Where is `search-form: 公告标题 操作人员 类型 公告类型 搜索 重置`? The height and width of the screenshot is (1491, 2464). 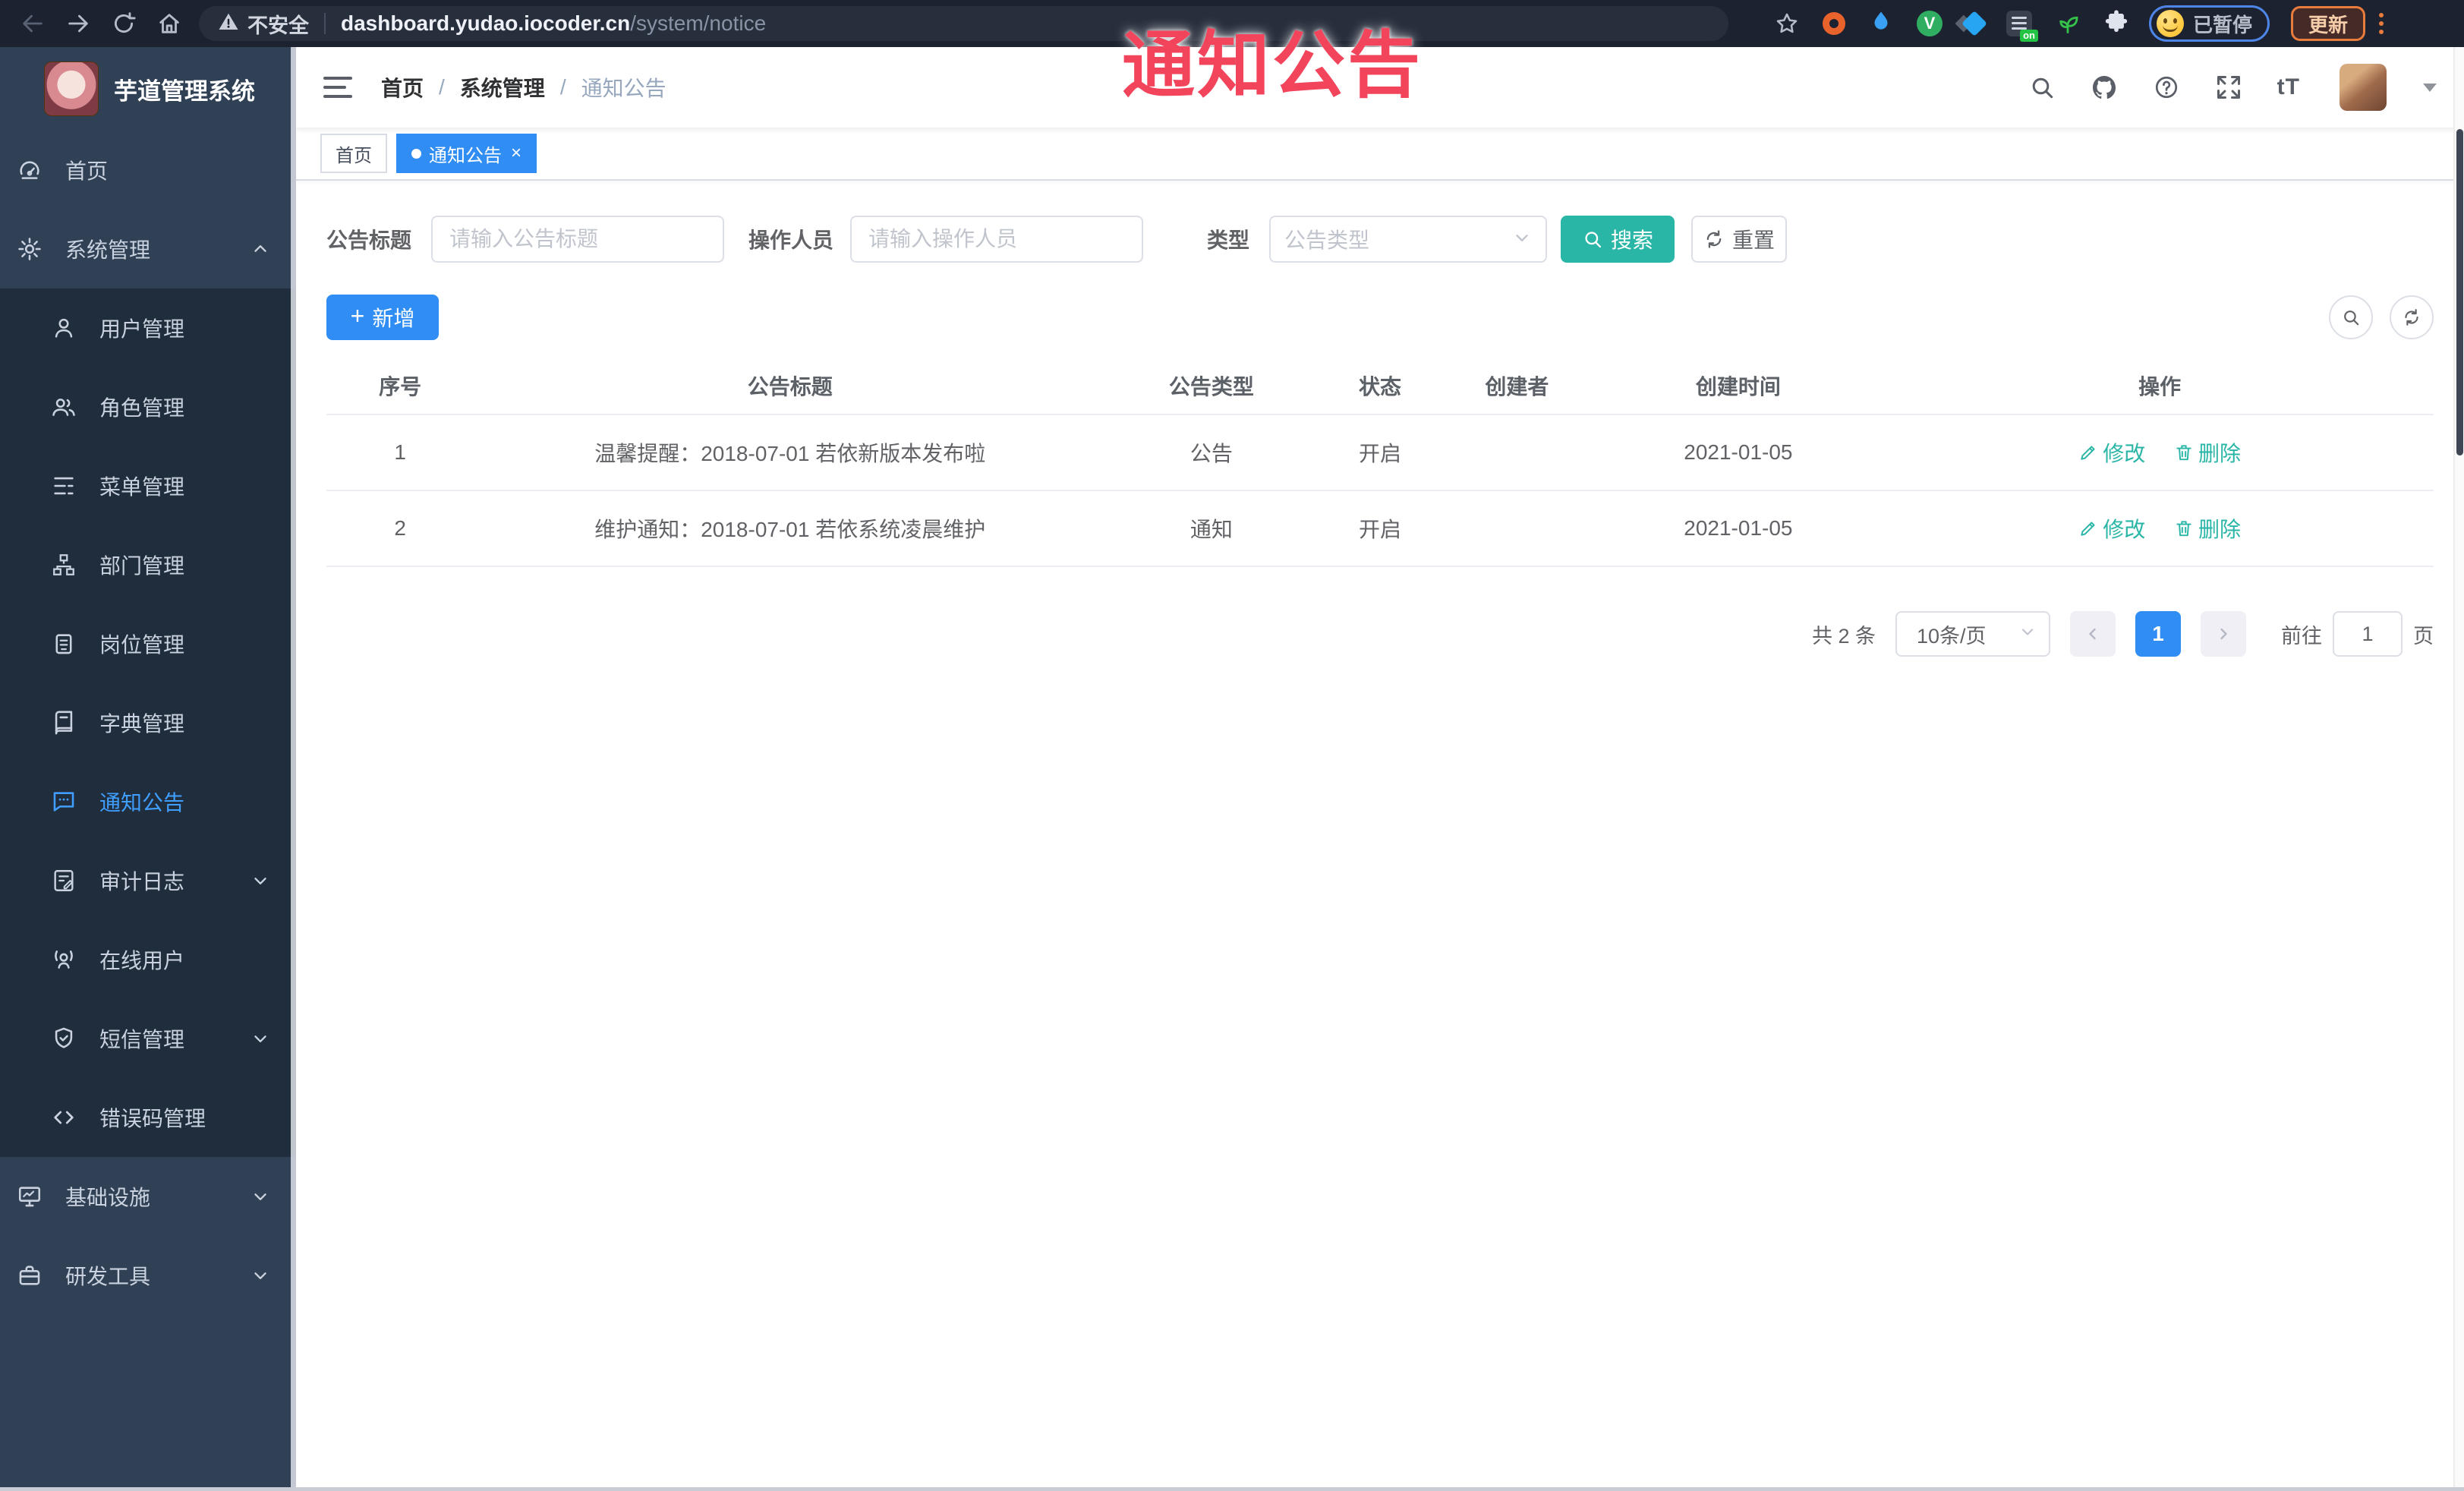
search-form: 公告标题 操作人员 类型 公告类型 搜索 重置 is located at coordinates (1380, 240).